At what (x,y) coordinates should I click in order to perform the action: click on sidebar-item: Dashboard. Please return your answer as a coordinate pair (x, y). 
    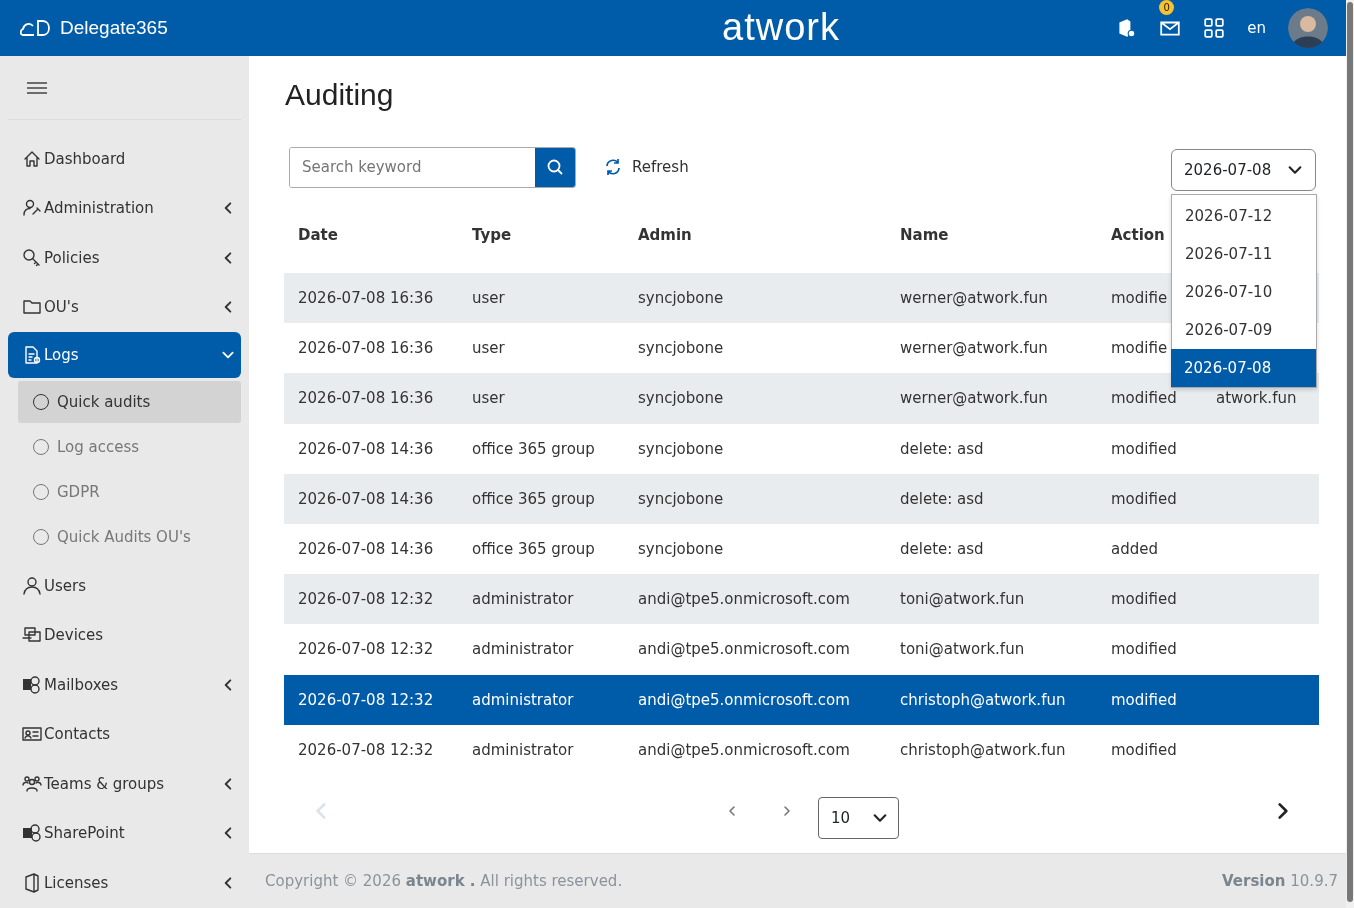
    Looking at the image, I should click on (124, 159).